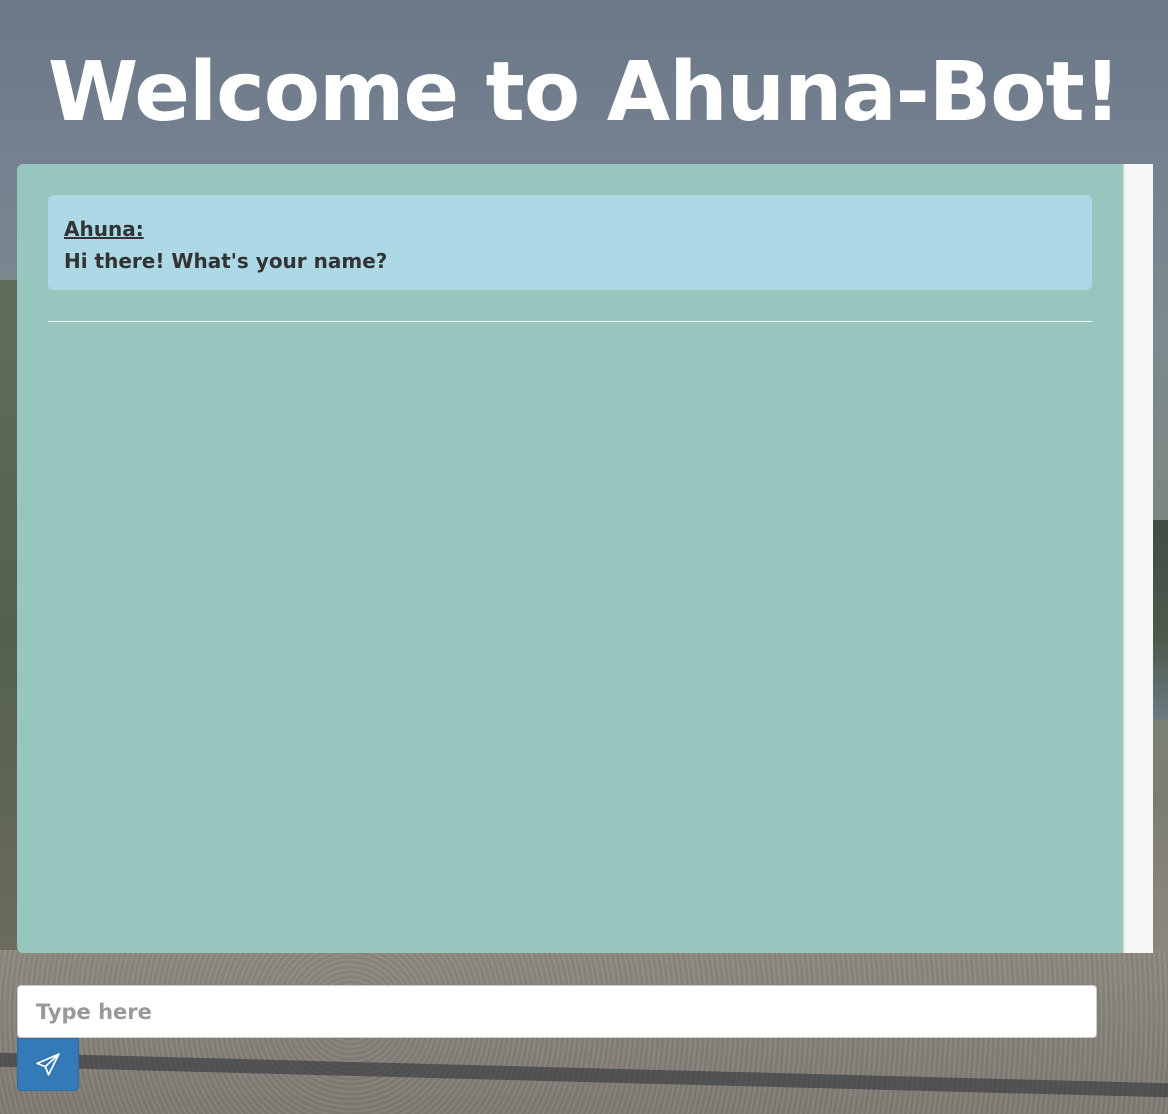 This screenshot has height=1114, width=1168. Describe the element at coordinates (1138, 558) in the screenshot. I see `chat-scrollbar` at that location.